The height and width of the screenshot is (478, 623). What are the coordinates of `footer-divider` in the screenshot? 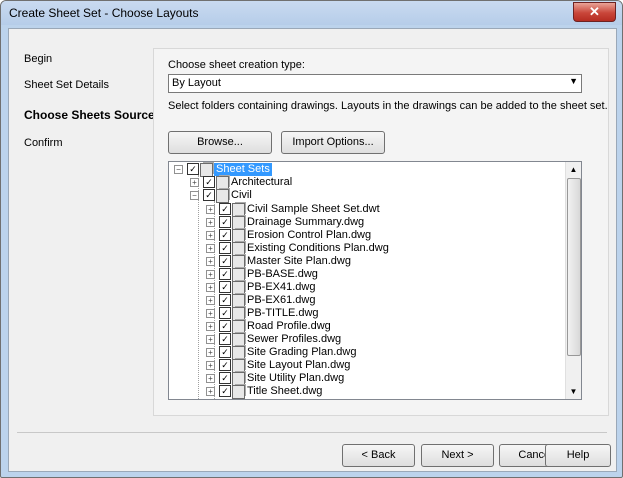 It's located at (312, 432).